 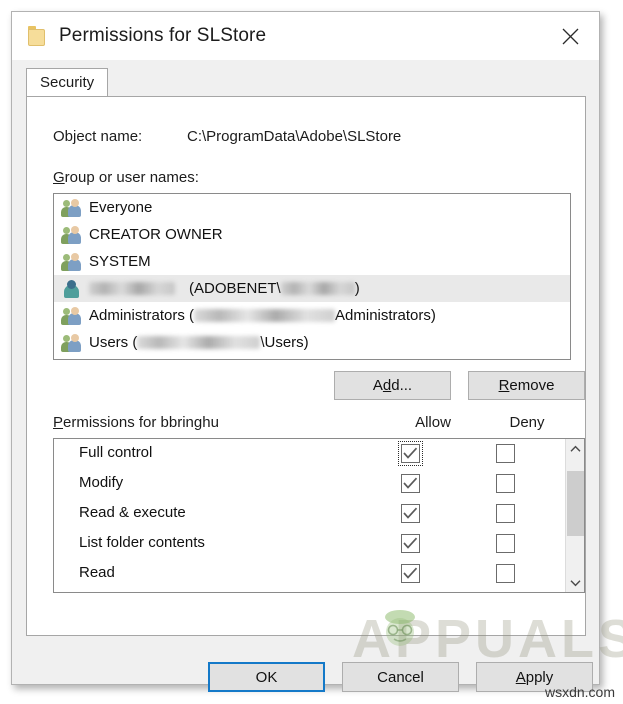 What do you see at coordinates (570, 36) in the screenshot?
I see `close-icon` at bounding box center [570, 36].